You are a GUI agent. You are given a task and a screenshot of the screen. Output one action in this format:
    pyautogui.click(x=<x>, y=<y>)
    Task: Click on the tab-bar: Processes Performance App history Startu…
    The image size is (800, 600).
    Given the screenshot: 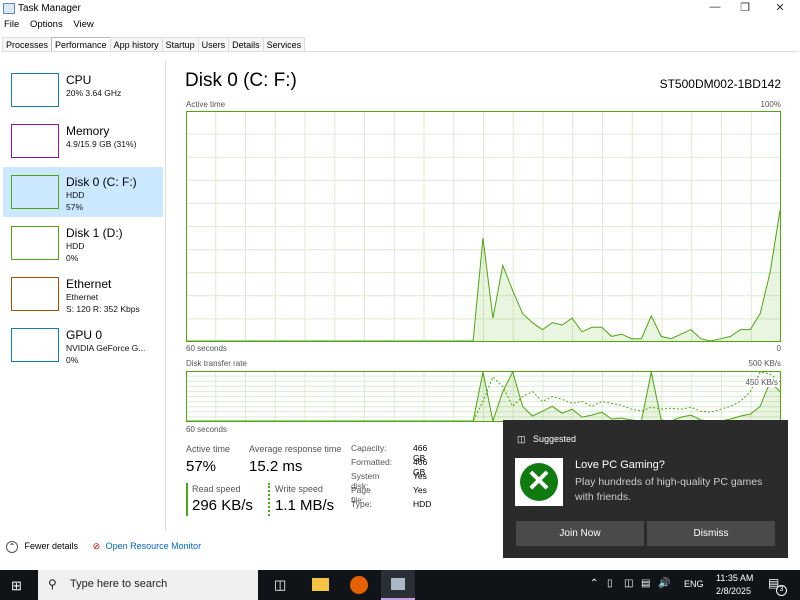 What is the action you would take?
    pyautogui.click(x=400, y=44)
    